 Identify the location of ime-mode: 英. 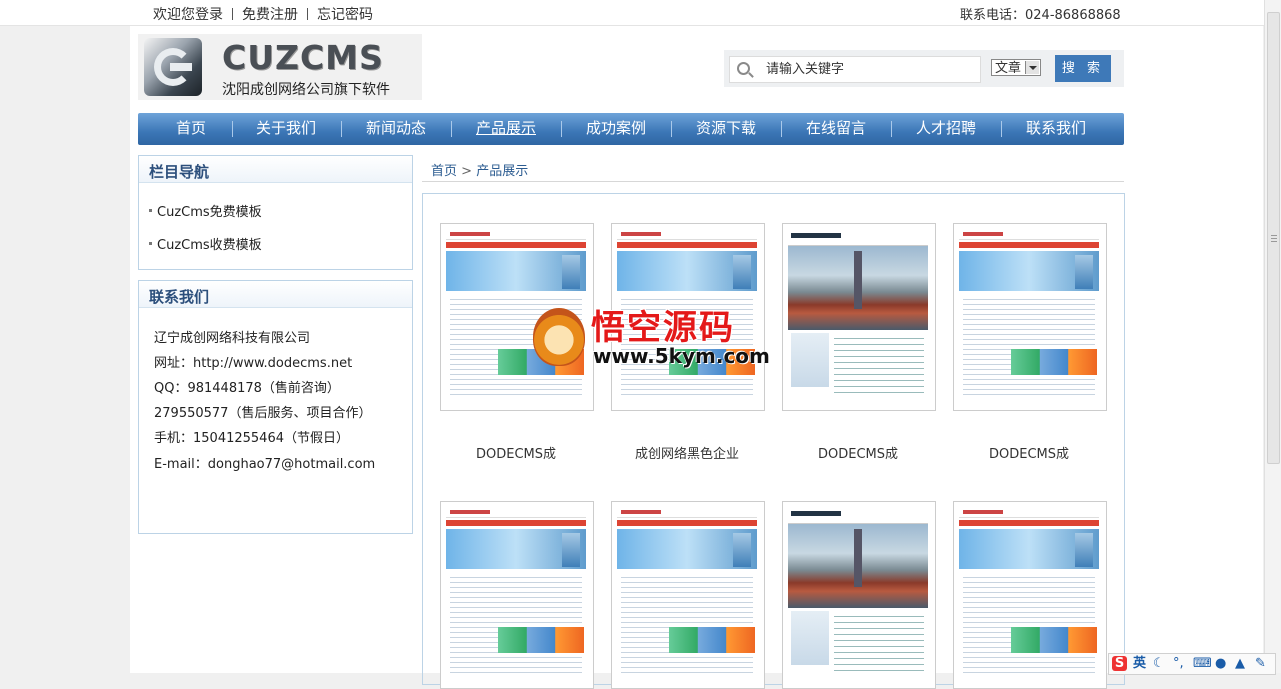
(1139, 663).